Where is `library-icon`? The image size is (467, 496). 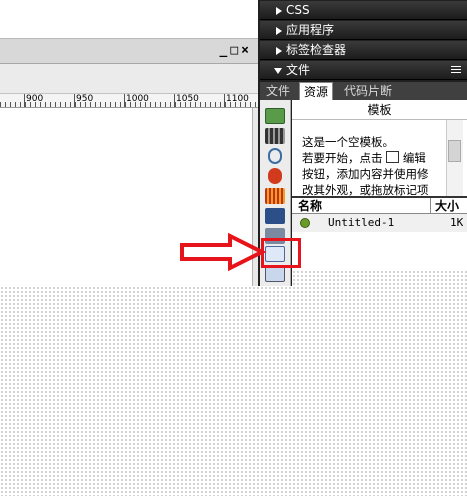
library-icon is located at coordinates (275, 274).